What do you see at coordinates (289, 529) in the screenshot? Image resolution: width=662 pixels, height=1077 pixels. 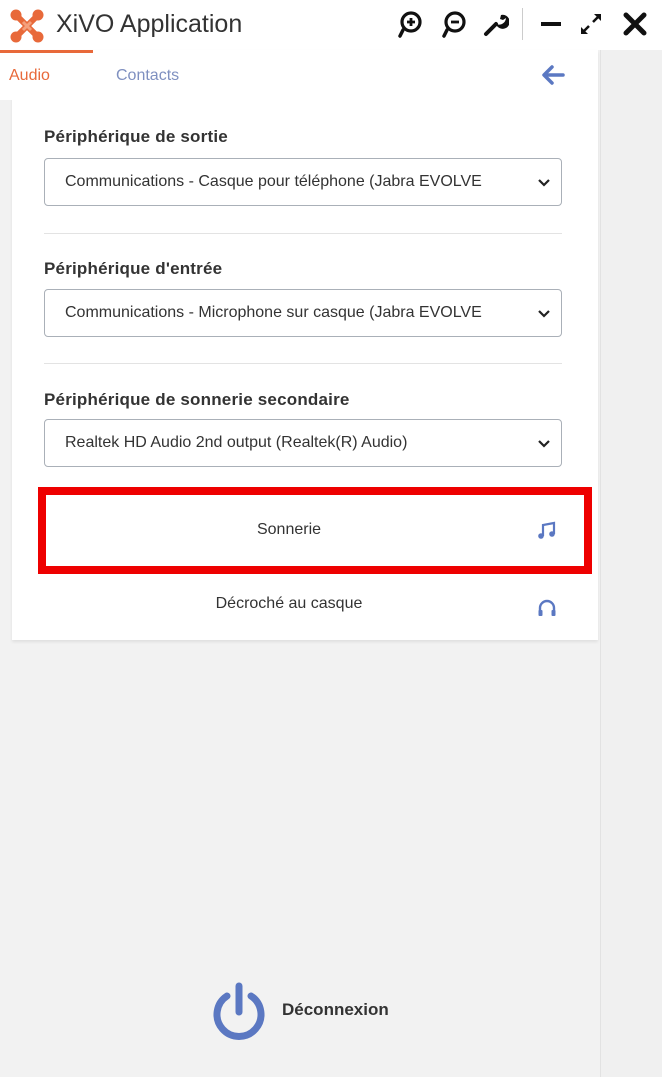 I see `ringtone-label: Sonnerie` at bounding box center [289, 529].